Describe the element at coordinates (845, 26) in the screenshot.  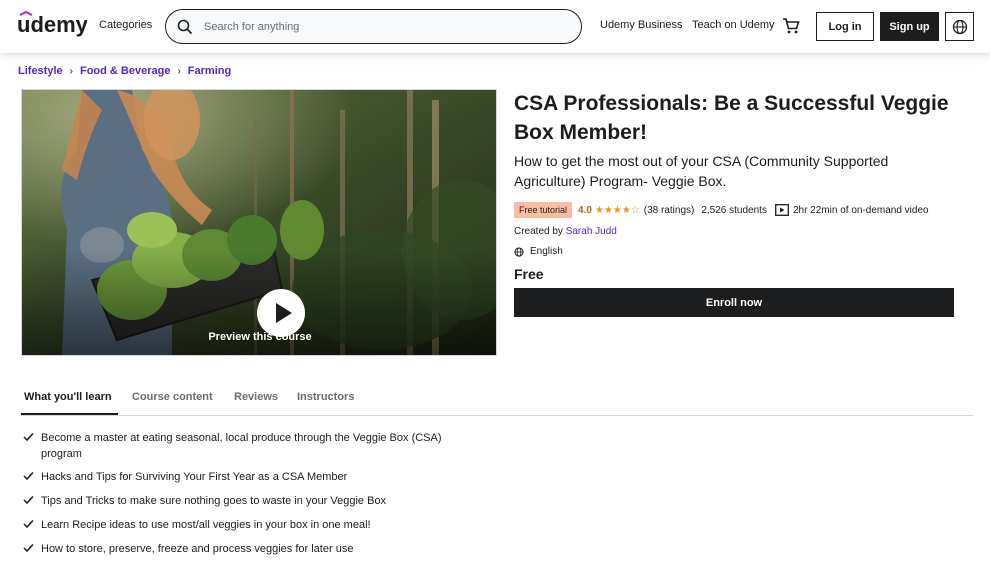
I see `login-button: Log in` at that location.